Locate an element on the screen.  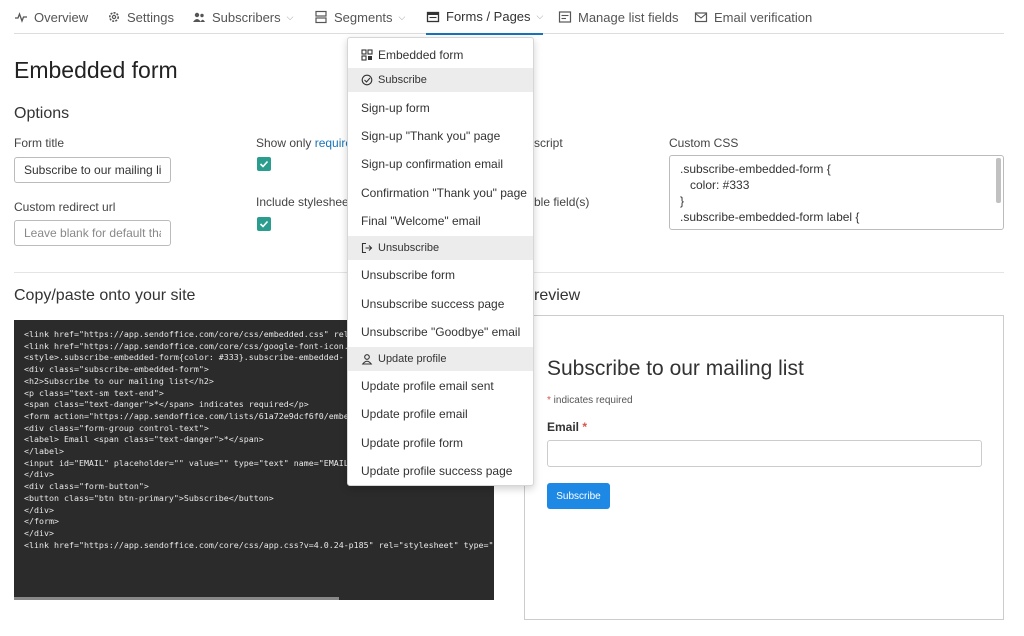
show-only-required-label: Show only require is located at coordinates (304, 143).